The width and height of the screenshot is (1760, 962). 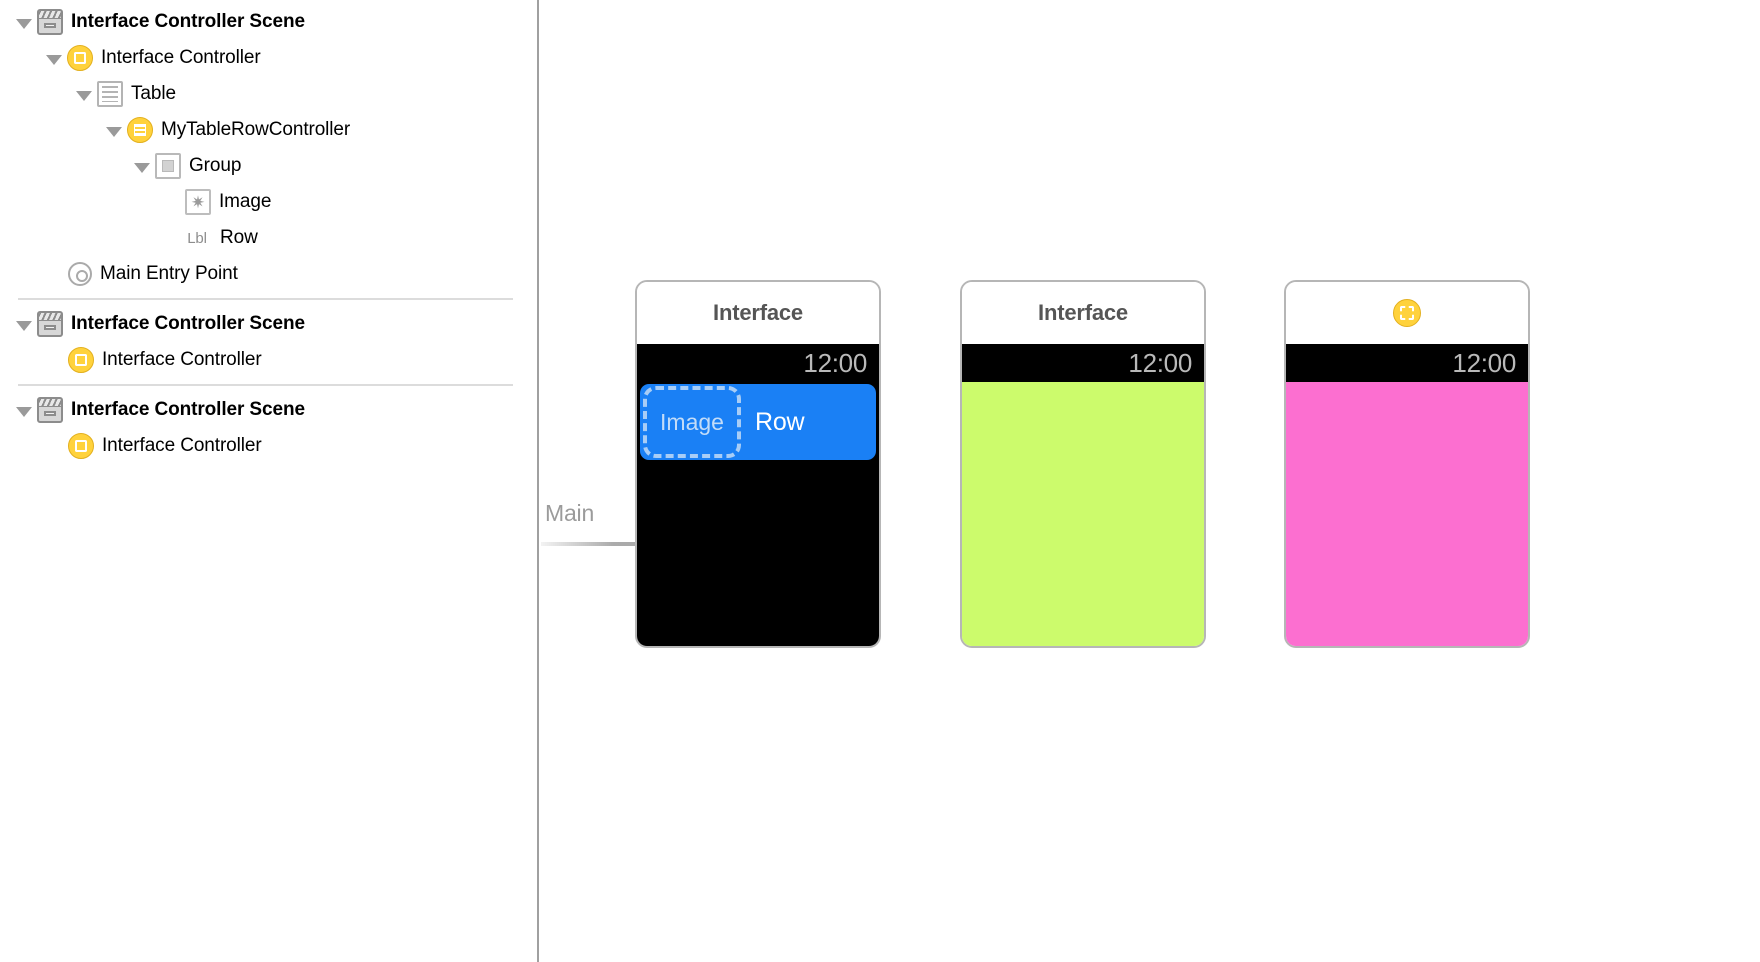 I want to click on tree-row-table: Table, so click(x=268, y=94).